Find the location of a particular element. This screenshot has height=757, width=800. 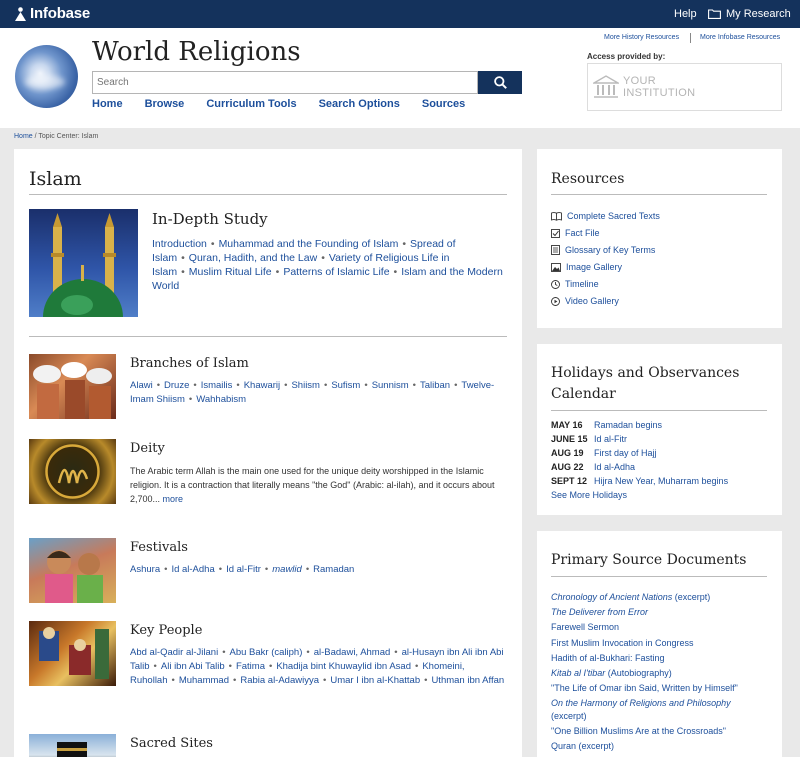

link-umar: Umar I ibn al-Khattab is located at coordinates (375, 680).